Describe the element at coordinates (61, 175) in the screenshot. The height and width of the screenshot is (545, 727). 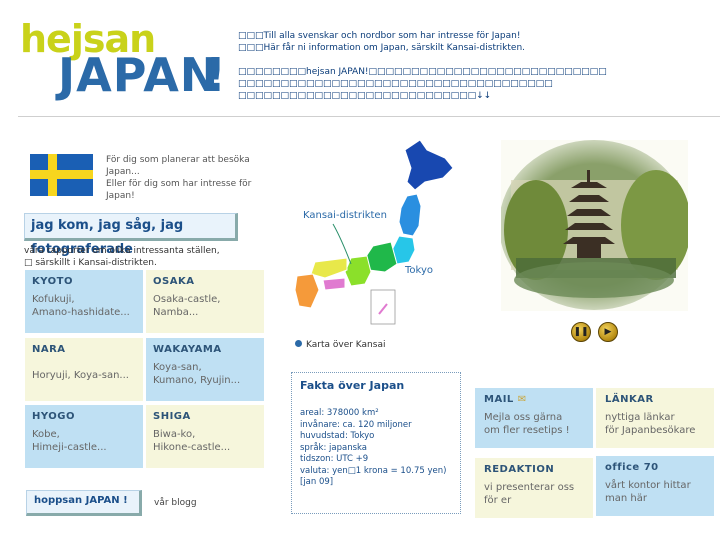
I see `sweden-flag-icon` at that location.